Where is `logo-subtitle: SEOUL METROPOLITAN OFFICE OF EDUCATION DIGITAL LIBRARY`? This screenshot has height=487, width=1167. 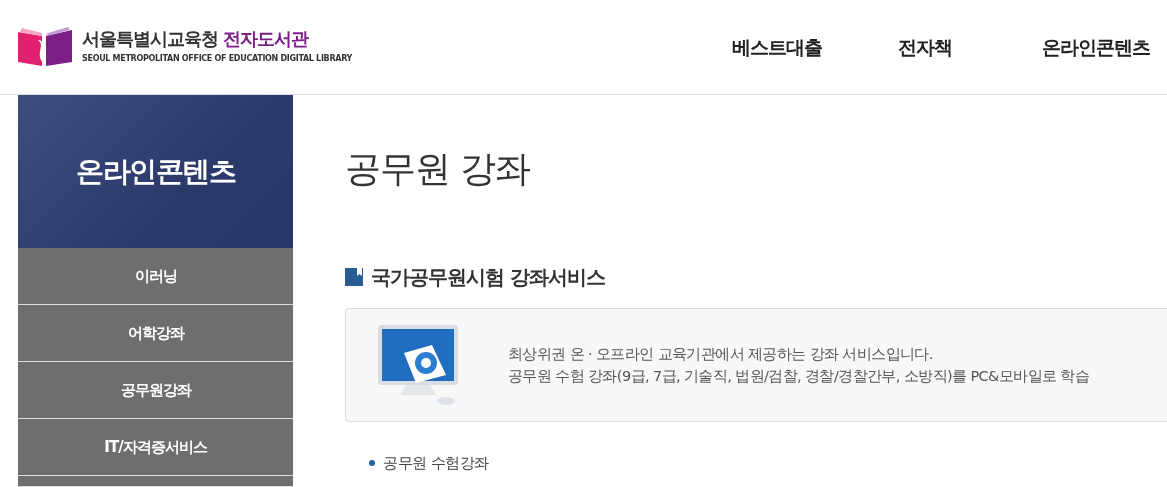 logo-subtitle: SEOUL METROPOLITAN OFFICE OF EDUCATION DIGITAL LIBRARY is located at coordinates (217, 59).